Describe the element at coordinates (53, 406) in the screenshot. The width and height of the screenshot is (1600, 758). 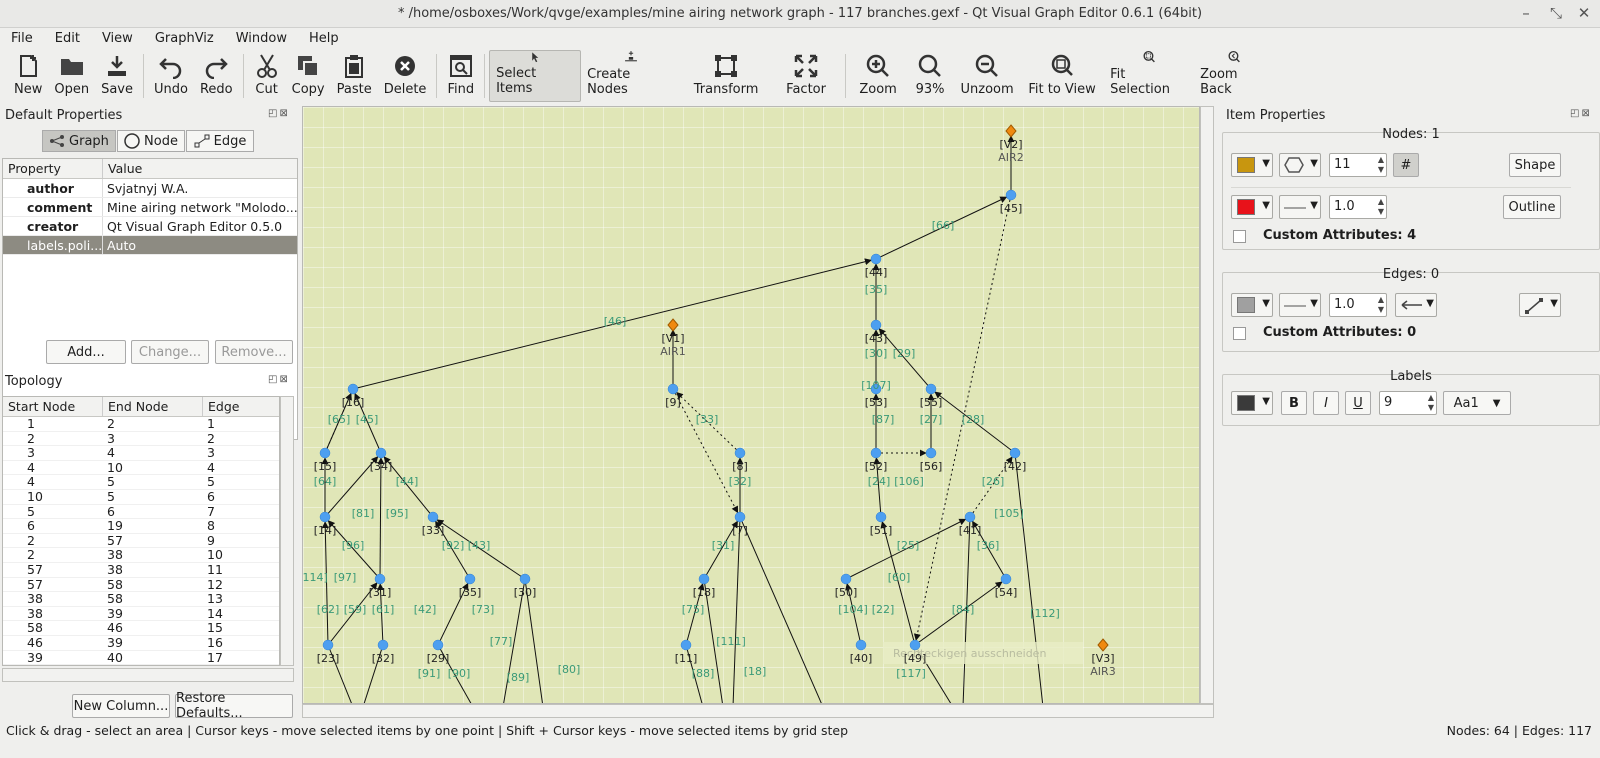
I see `column-start-node: Start Node` at that location.